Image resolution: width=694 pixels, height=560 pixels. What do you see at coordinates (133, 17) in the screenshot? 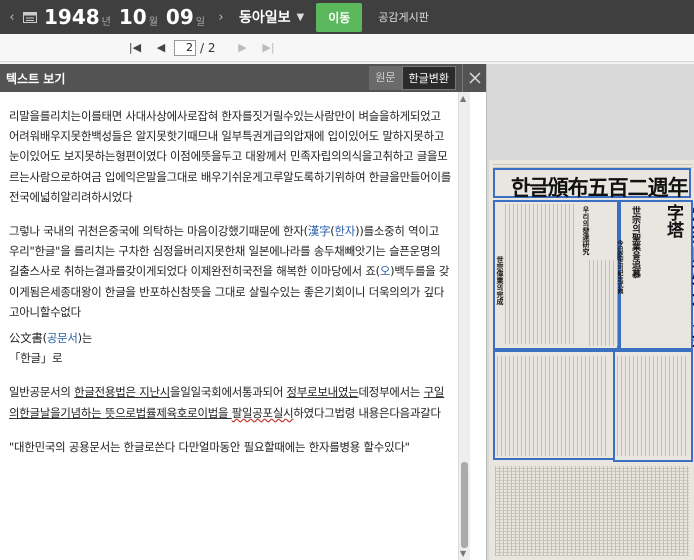
I see `month-value: 10` at bounding box center [133, 17].